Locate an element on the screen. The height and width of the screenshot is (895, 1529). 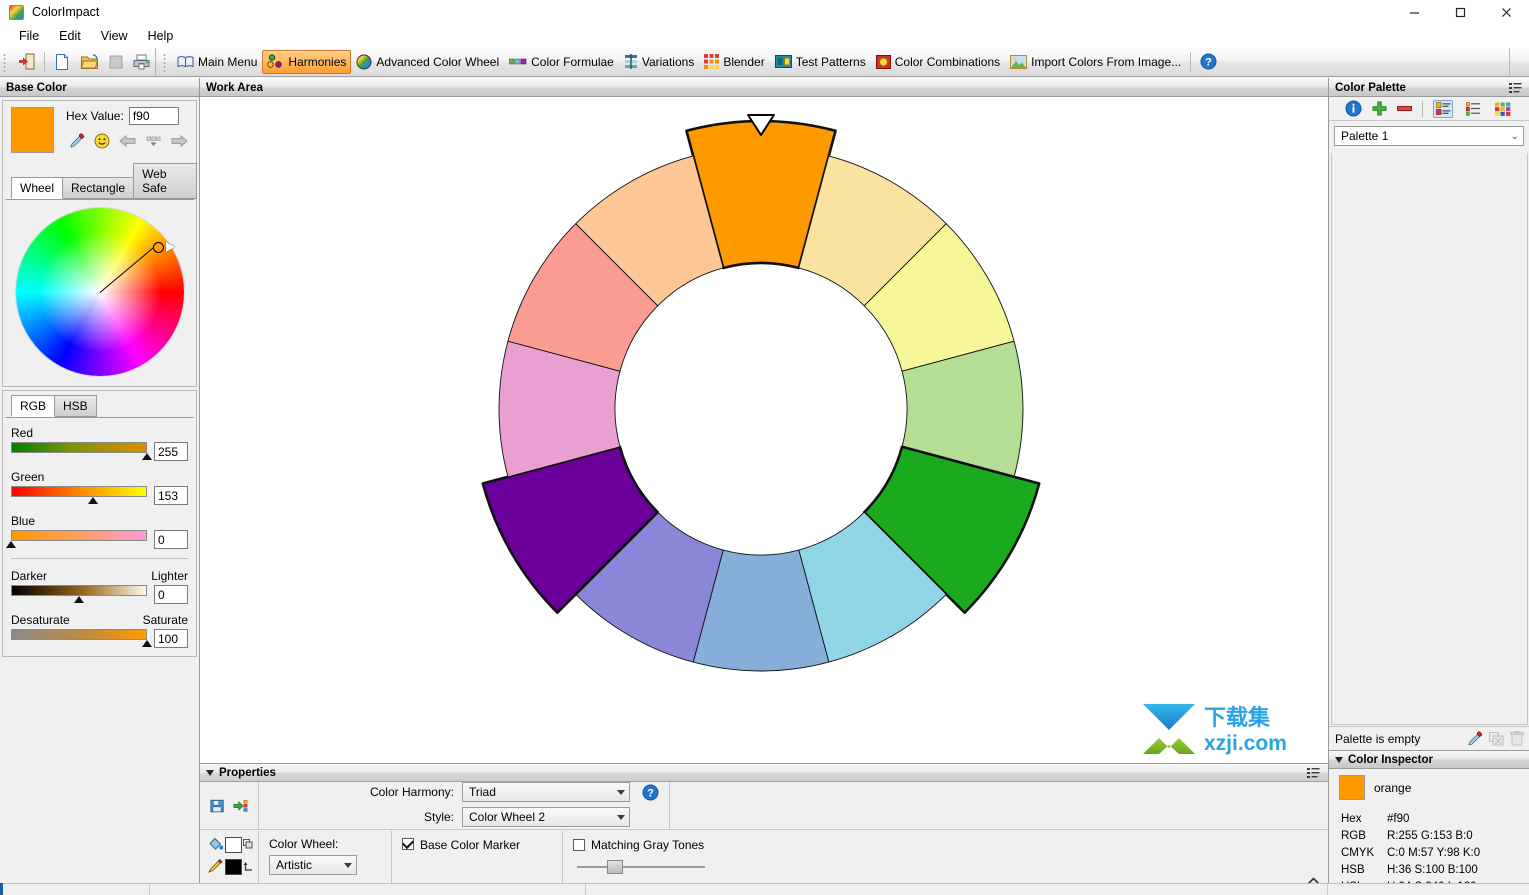
gray-tones-slider is located at coordinates (641, 867).